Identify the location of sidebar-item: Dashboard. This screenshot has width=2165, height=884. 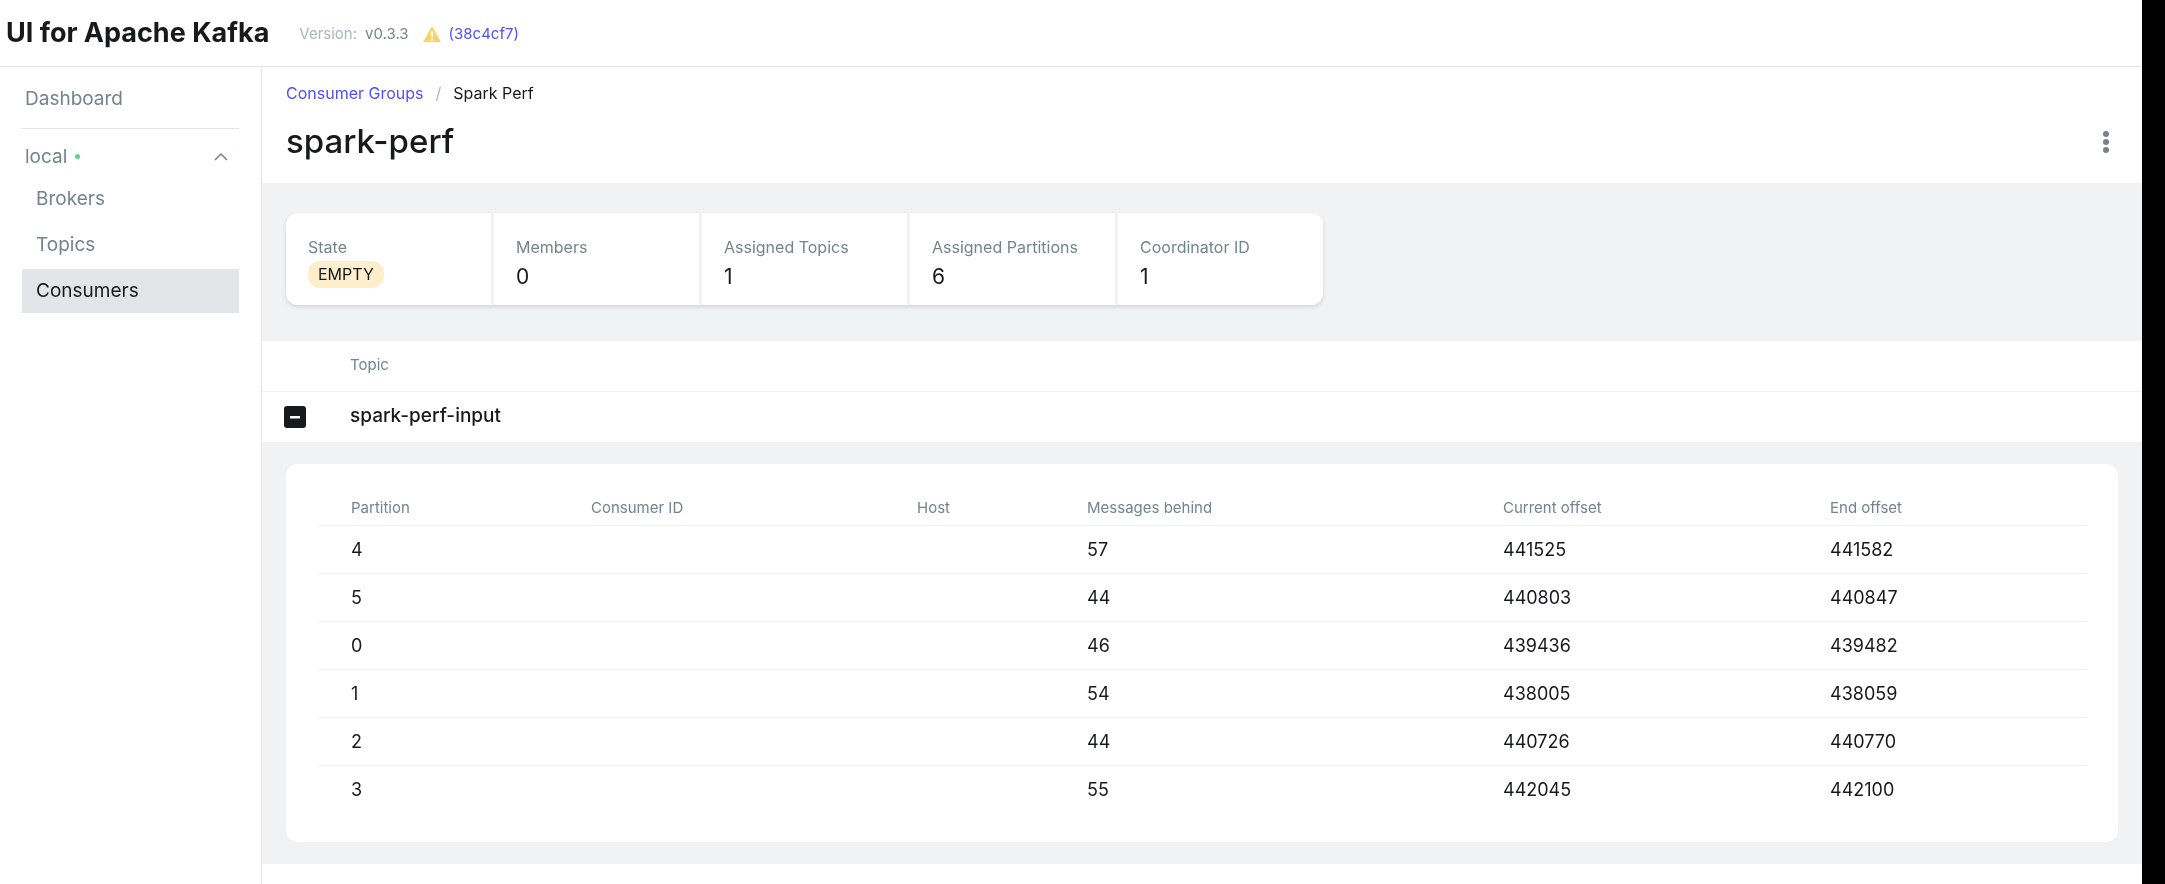
(130, 99).